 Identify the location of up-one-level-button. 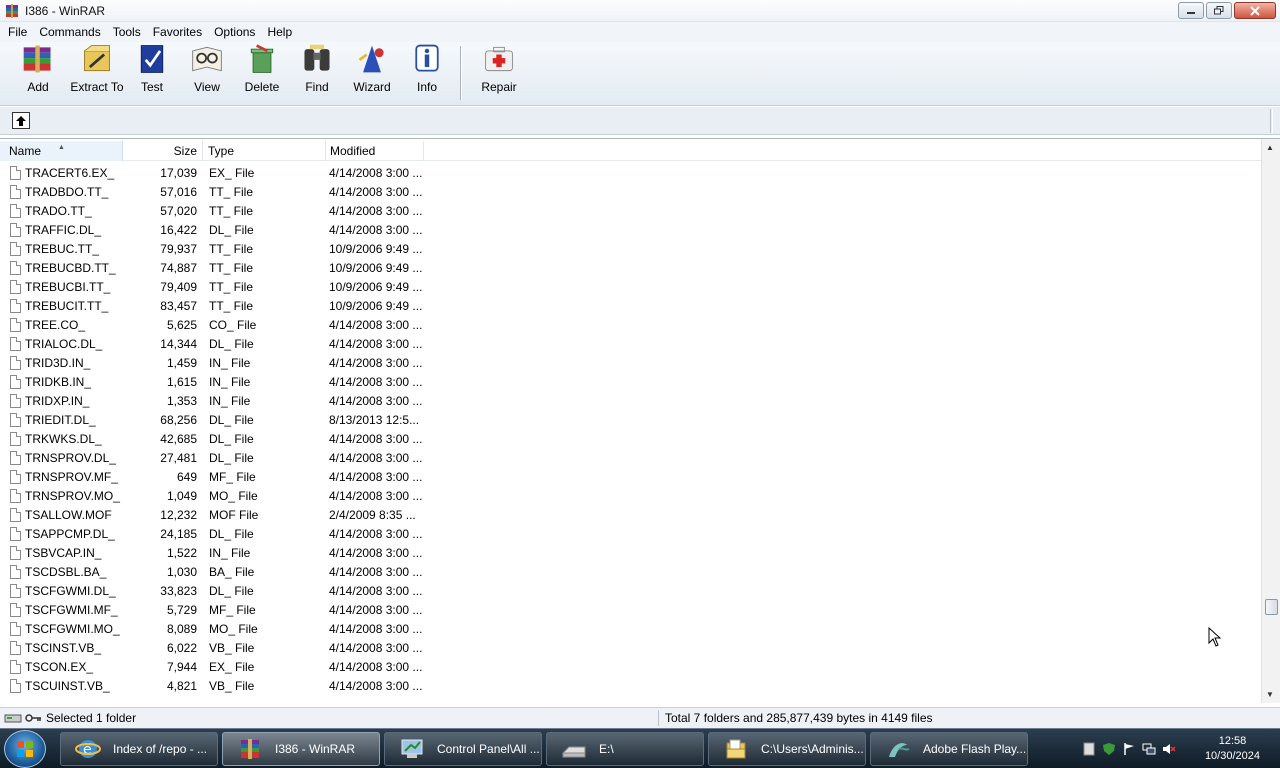
(21, 120).